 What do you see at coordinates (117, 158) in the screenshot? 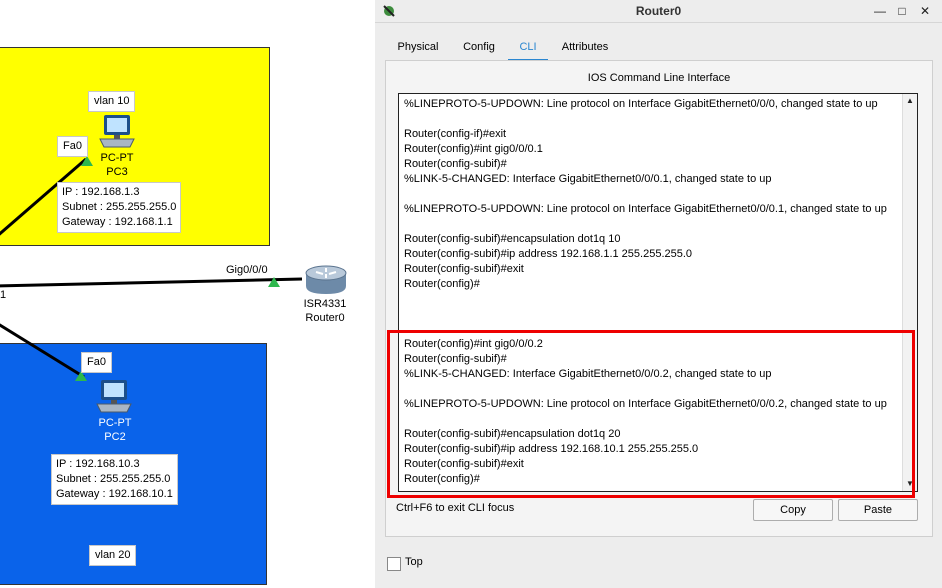
I see `pc3-type: PC-PT` at bounding box center [117, 158].